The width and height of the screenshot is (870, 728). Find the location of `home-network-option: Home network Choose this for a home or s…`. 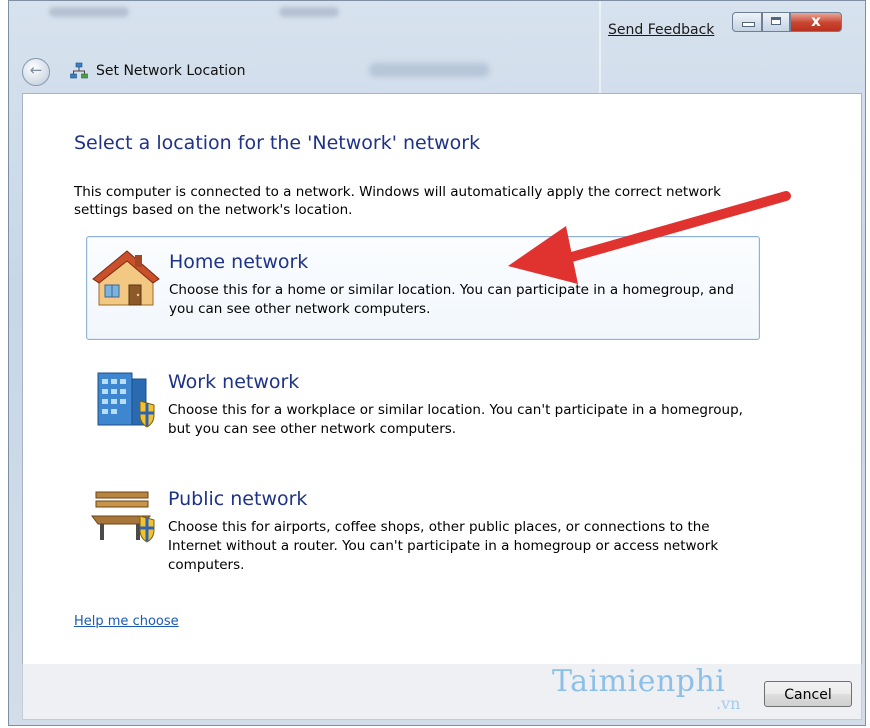

home-network-option: Home network Choose this for a home or s… is located at coordinates (423, 288).